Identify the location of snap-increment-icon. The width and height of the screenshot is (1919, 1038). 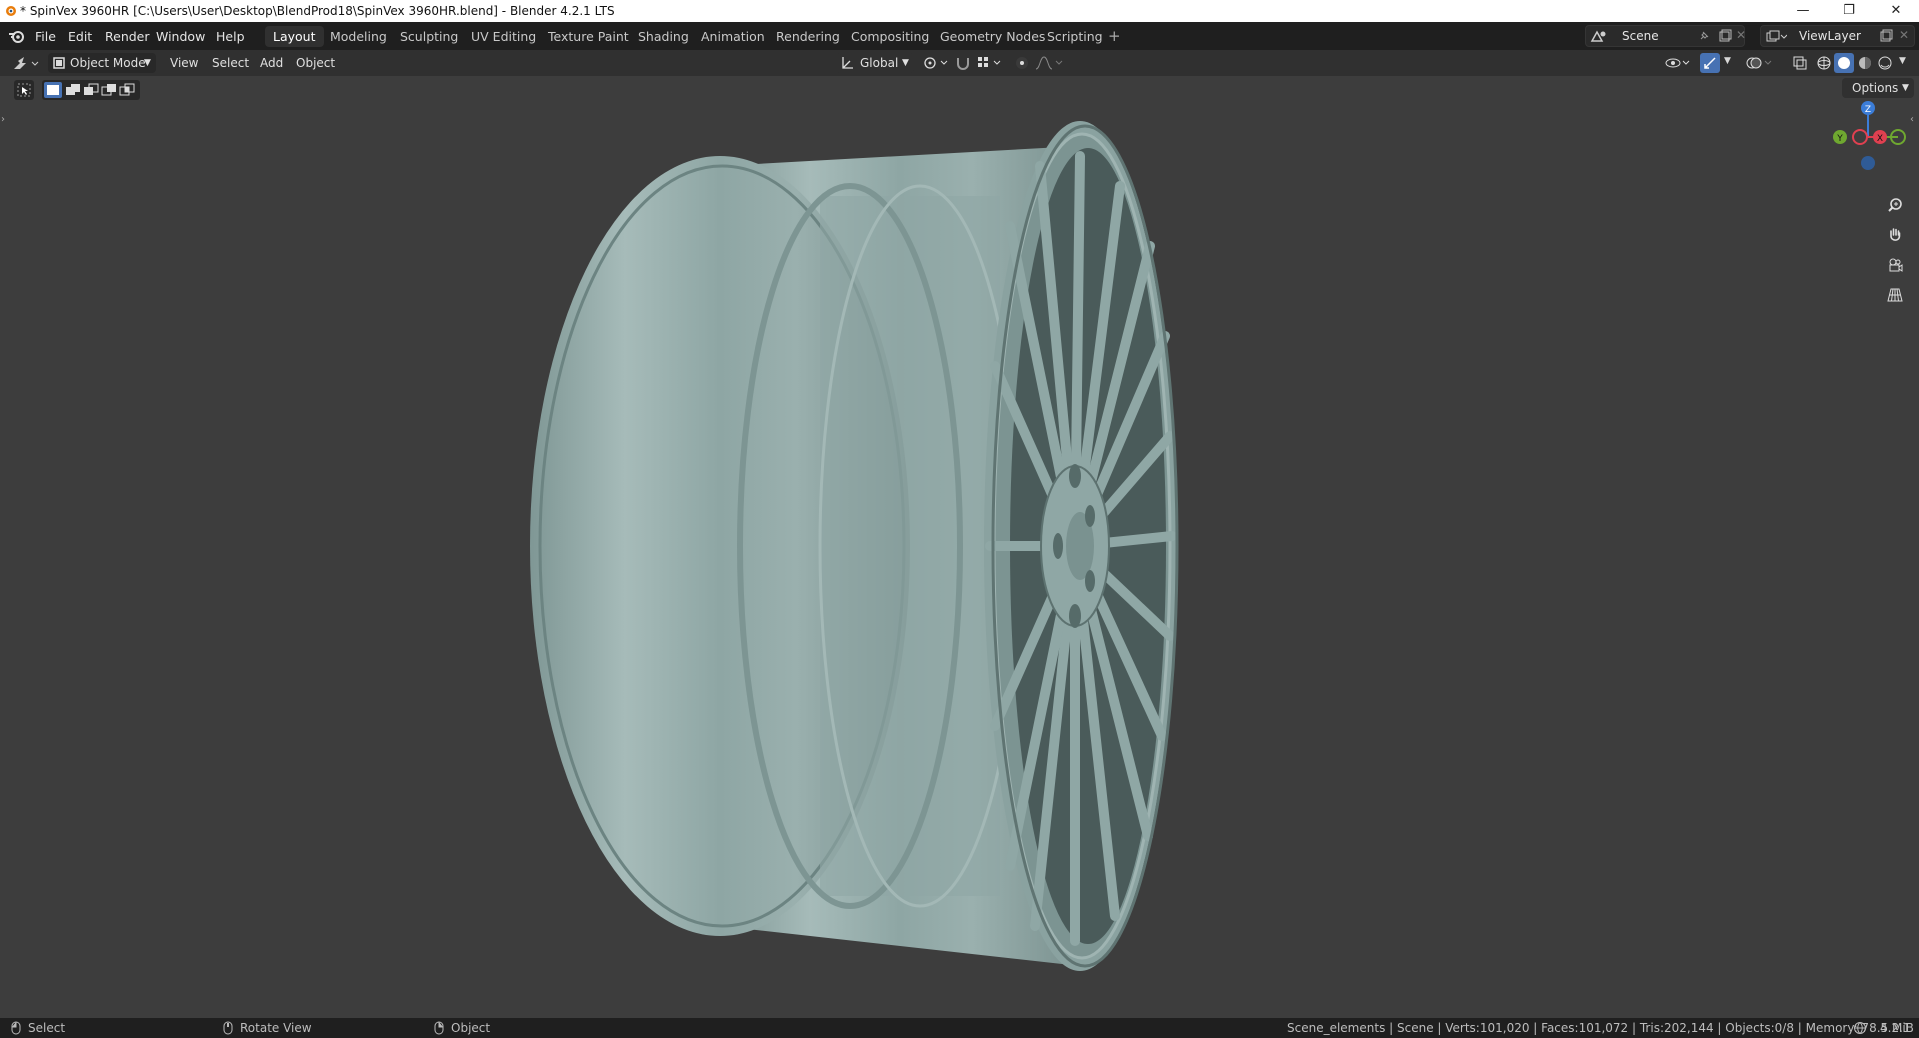
(990, 63).